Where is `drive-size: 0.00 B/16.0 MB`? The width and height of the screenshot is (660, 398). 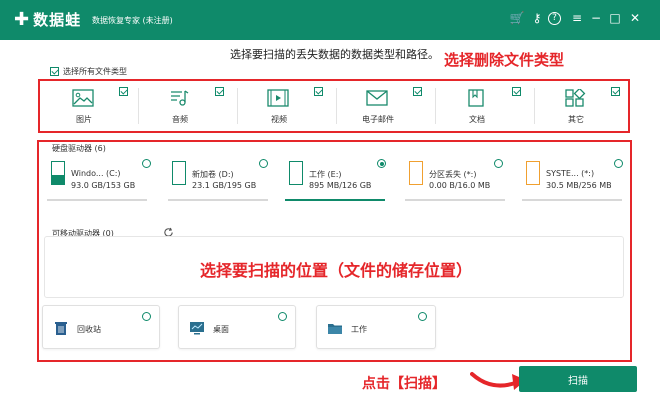
drive-size: 0.00 B/16.0 MB is located at coordinates (460, 185).